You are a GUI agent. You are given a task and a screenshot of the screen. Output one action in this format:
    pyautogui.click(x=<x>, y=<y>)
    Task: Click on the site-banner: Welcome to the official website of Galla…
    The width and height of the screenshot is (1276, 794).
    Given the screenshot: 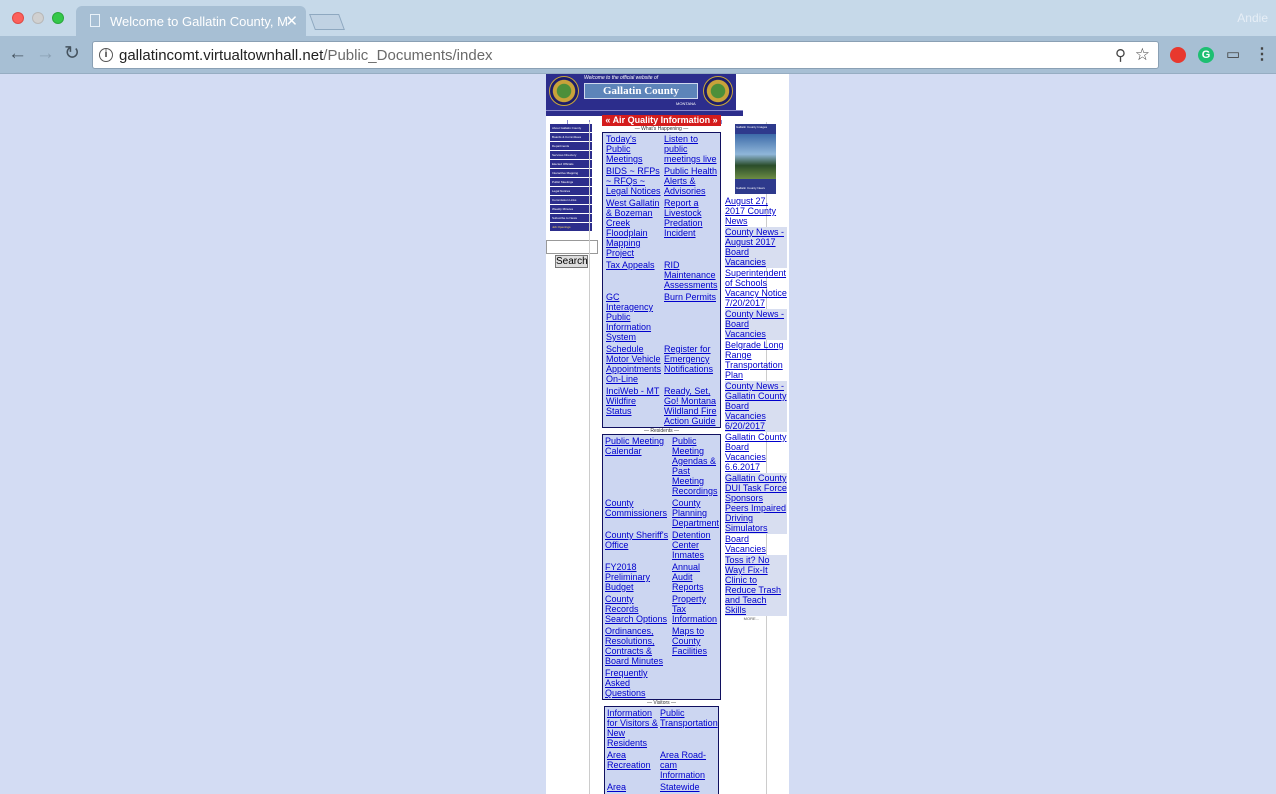 What is the action you would take?
    pyautogui.click(x=641, y=92)
    